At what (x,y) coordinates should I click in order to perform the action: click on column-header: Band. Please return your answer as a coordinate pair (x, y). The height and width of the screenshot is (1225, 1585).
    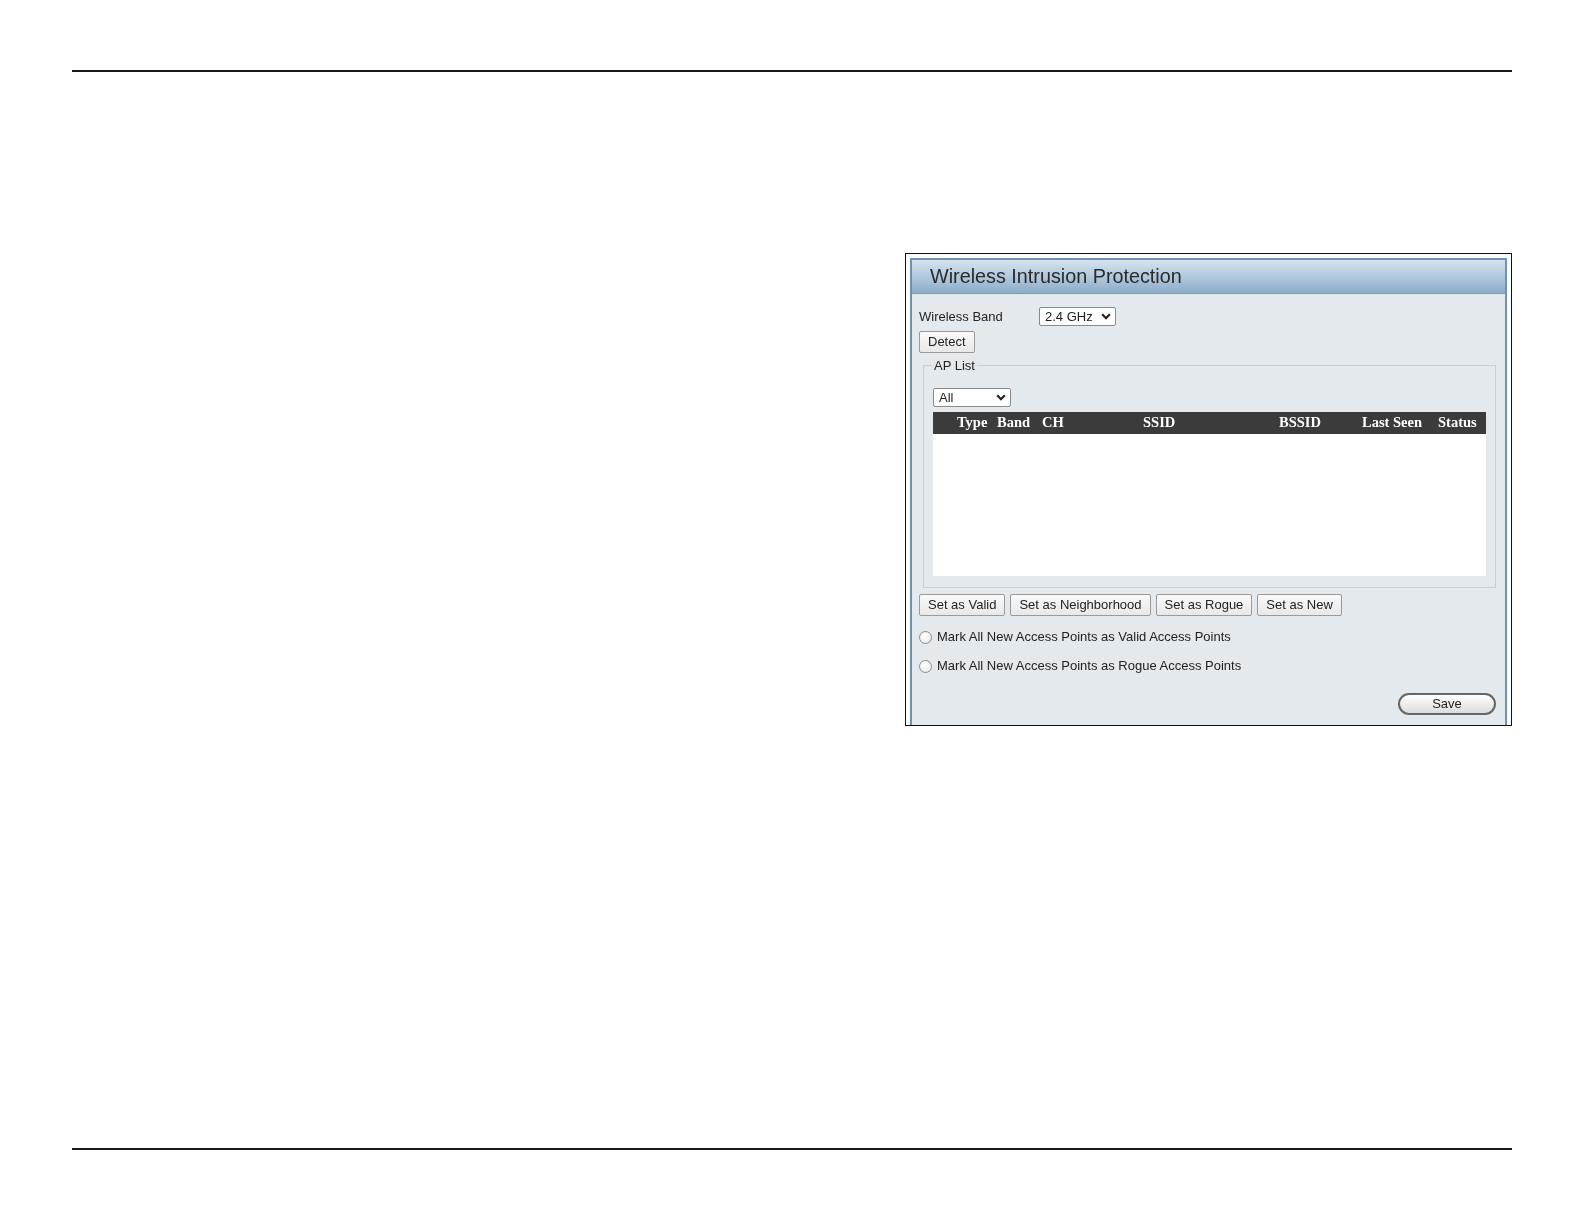
    Looking at the image, I should click on (1014, 422).